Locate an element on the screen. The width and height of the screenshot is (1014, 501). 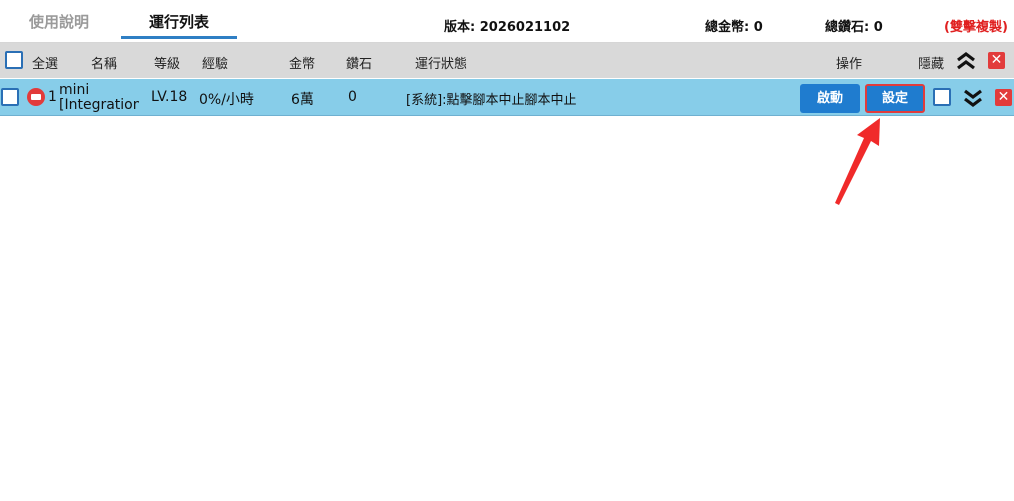
row-close-button: ✕ is located at coordinates (1003, 97).